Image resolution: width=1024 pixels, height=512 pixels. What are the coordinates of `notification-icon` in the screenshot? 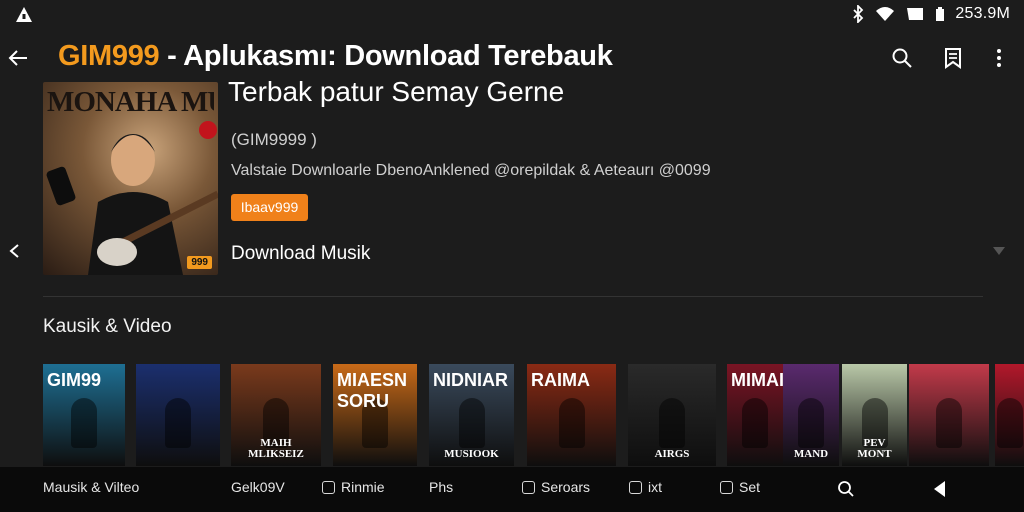 It's located at (24, 14).